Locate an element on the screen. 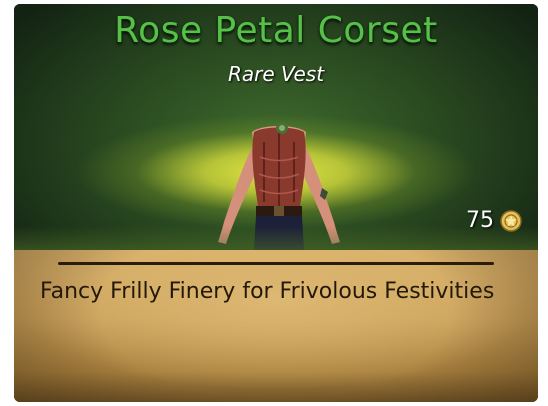  right-arm is located at coordinates (320, 194).